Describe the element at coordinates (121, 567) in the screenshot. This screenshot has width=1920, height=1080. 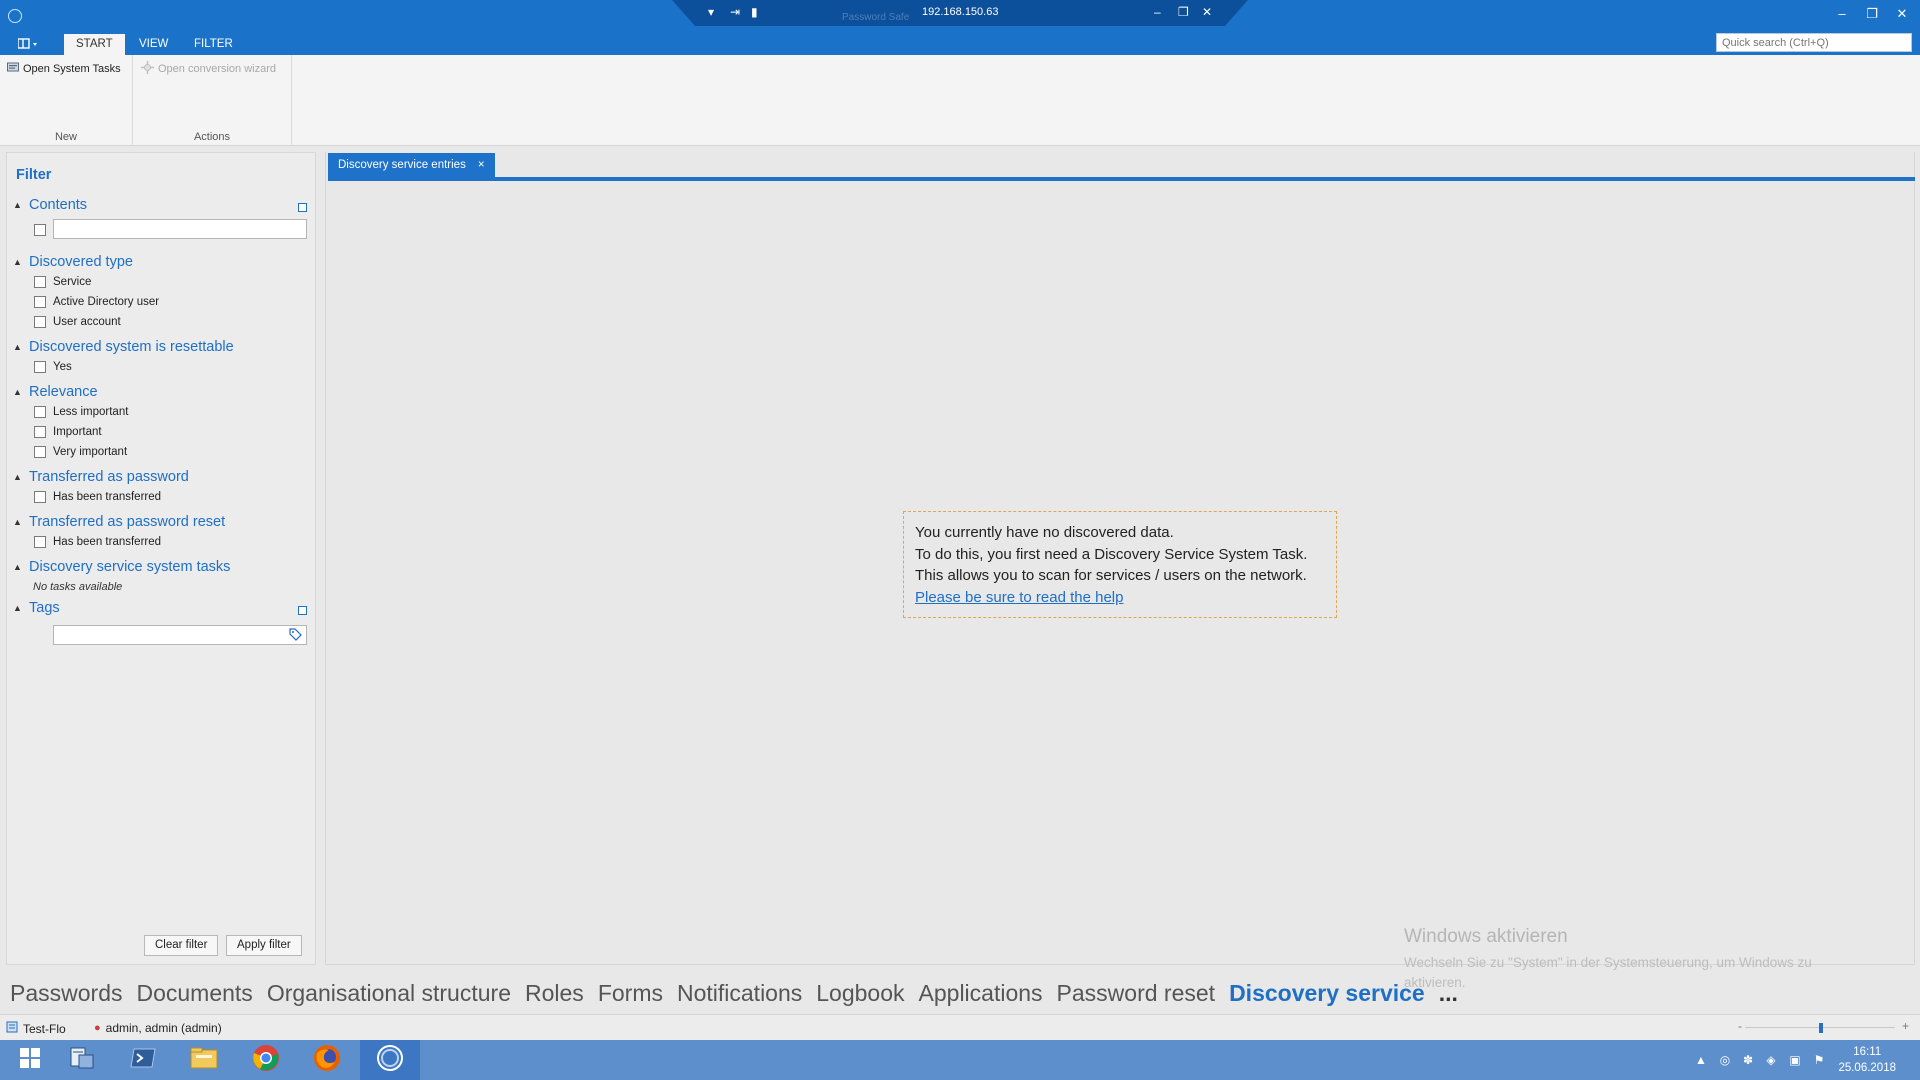
I see `filter-section-system-tasks: ▲ Discovery service system tasks` at that location.